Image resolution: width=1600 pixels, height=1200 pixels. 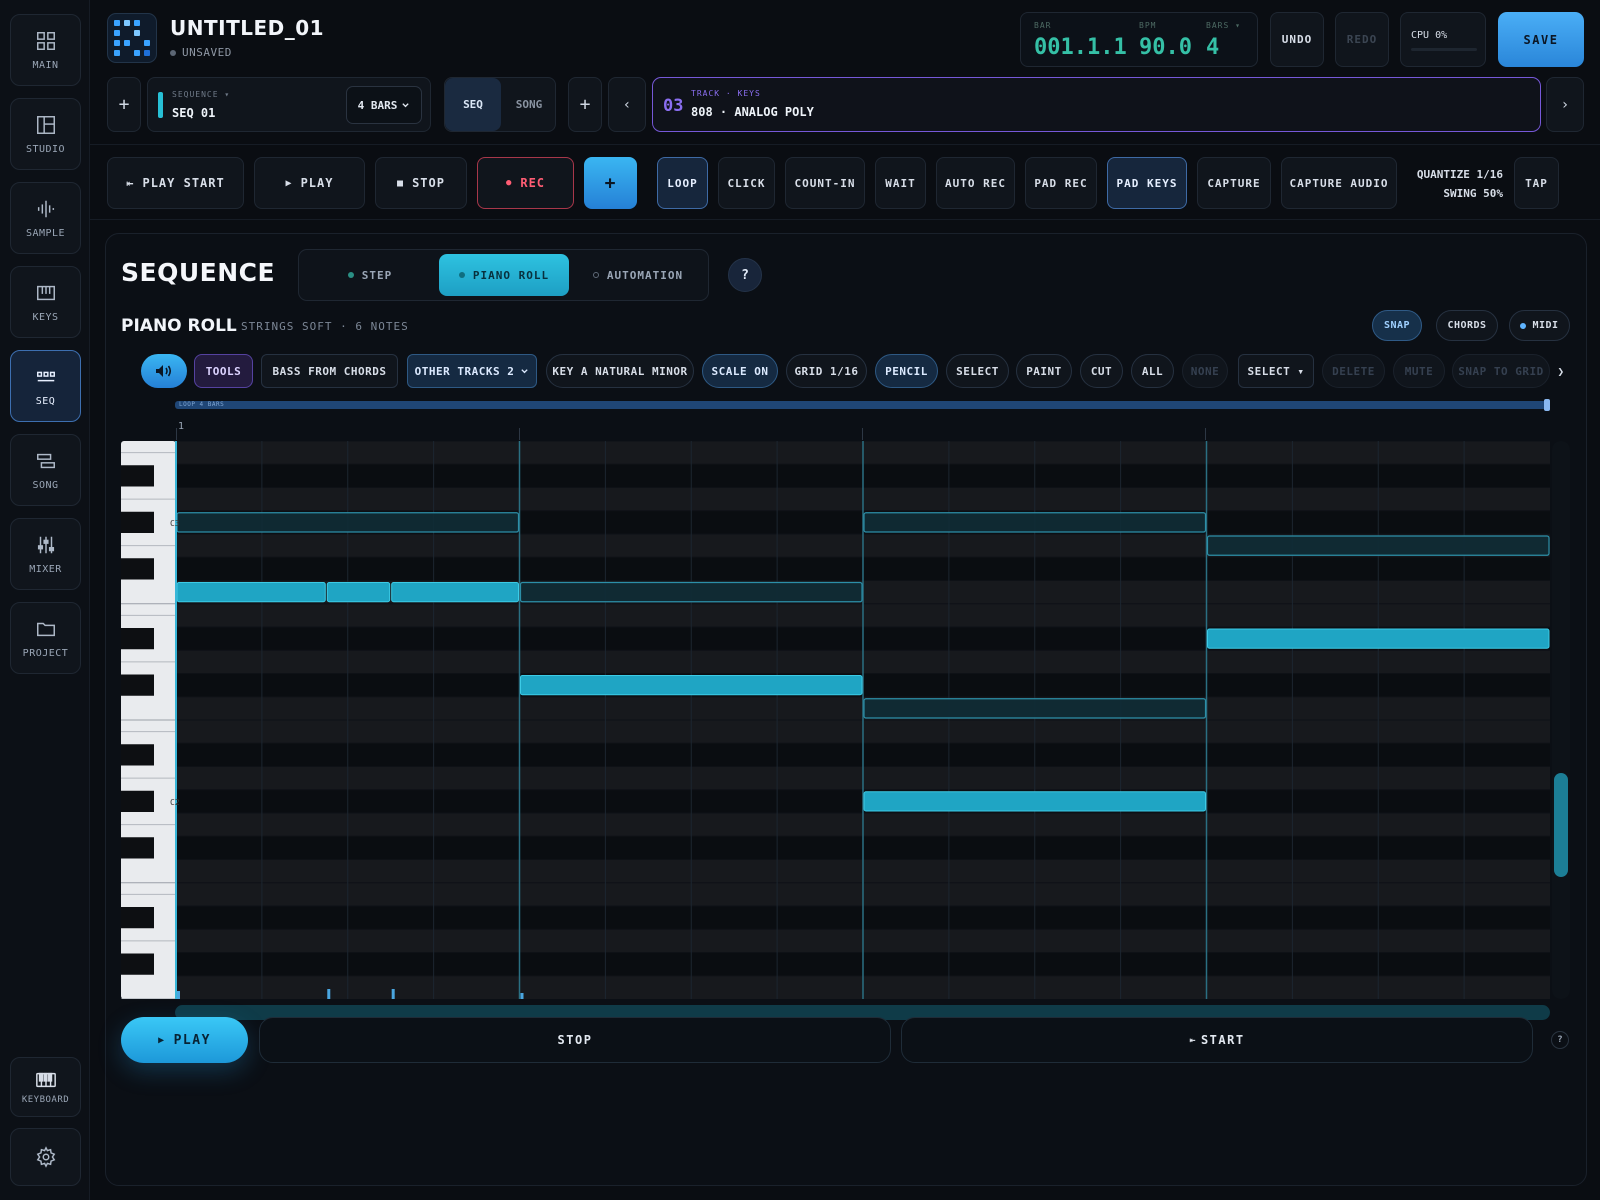 I want to click on plus-icon: +, so click(x=124, y=104).